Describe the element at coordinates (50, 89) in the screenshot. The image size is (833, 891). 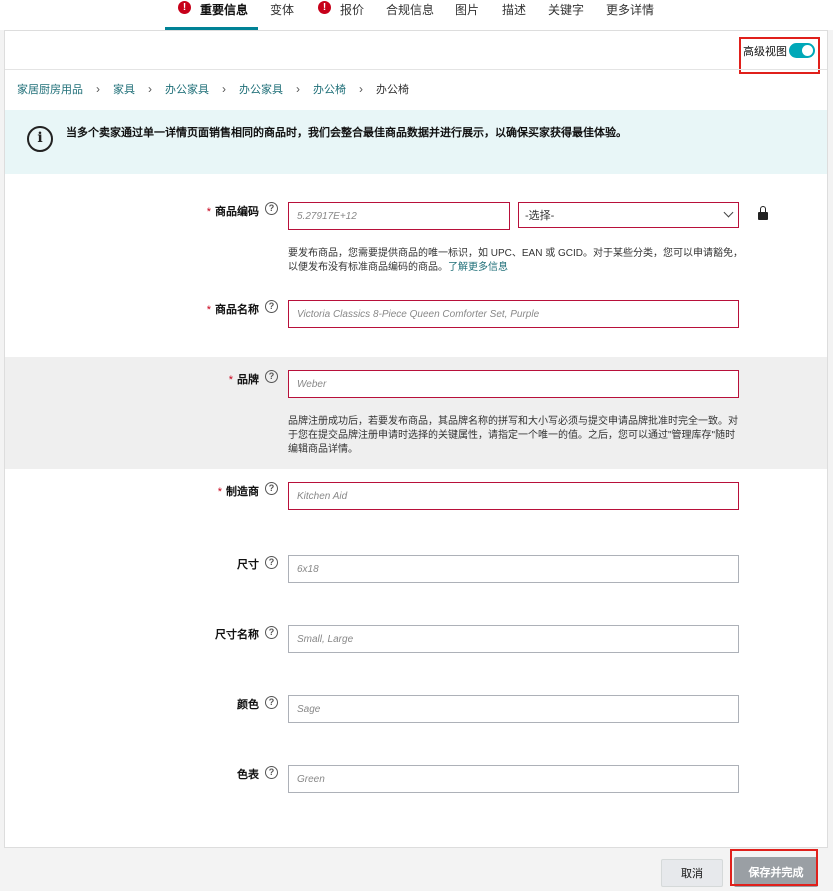
I see `breadcrumb-item: 家居厨房用品` at that location.